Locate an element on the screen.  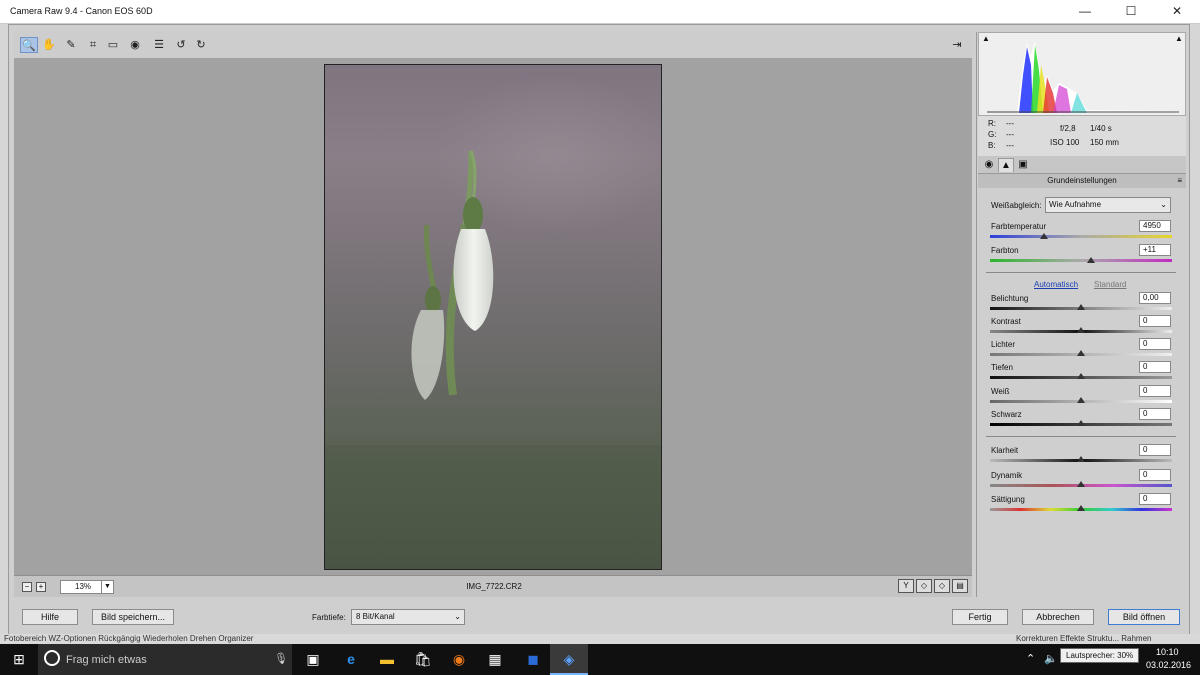
tint-value: +11 is located at coordinates (1155, 250).